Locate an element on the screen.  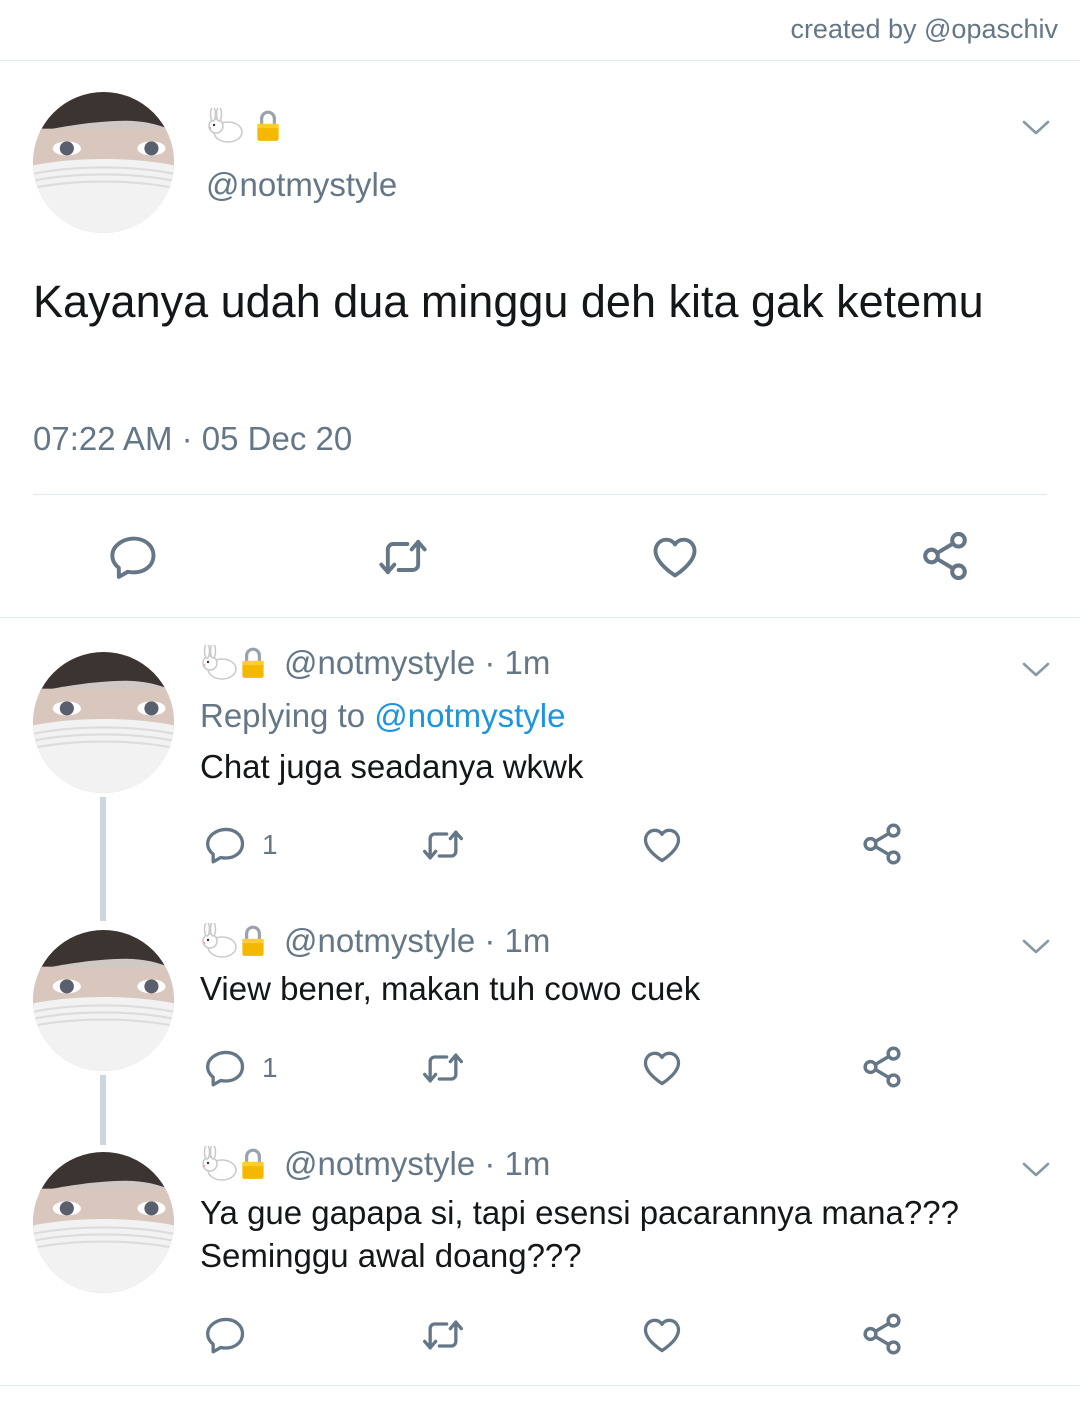
tweet-menu-chevron-down-icon is located at coordinates (1036, 128).